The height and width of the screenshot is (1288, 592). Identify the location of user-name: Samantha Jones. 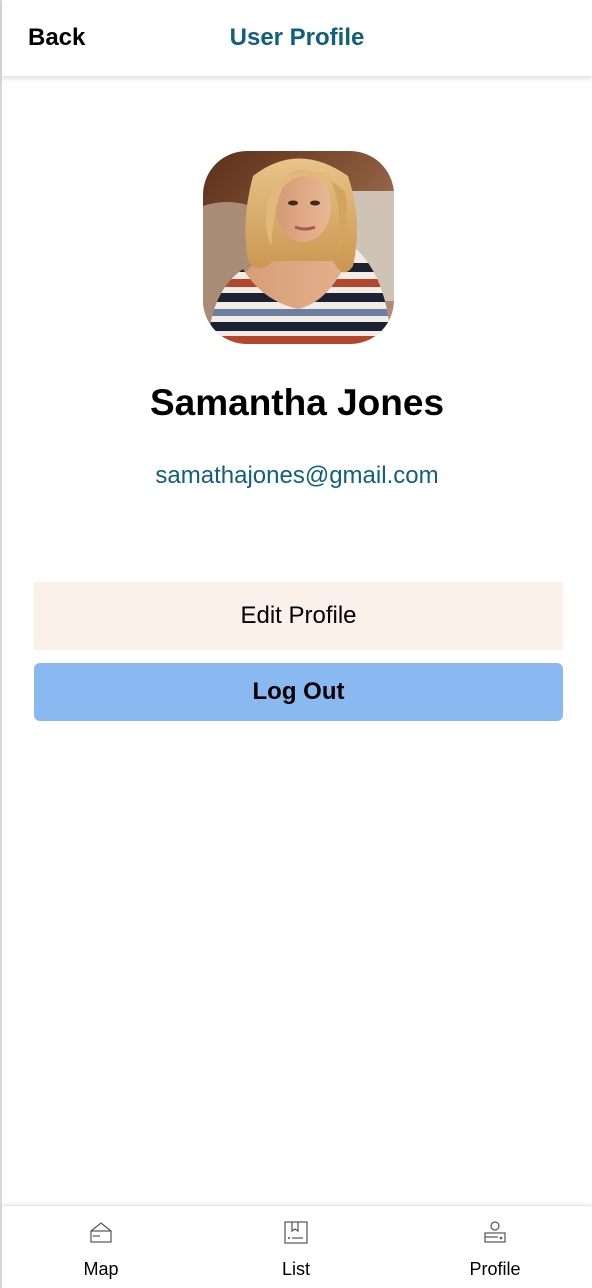
(297, 402).